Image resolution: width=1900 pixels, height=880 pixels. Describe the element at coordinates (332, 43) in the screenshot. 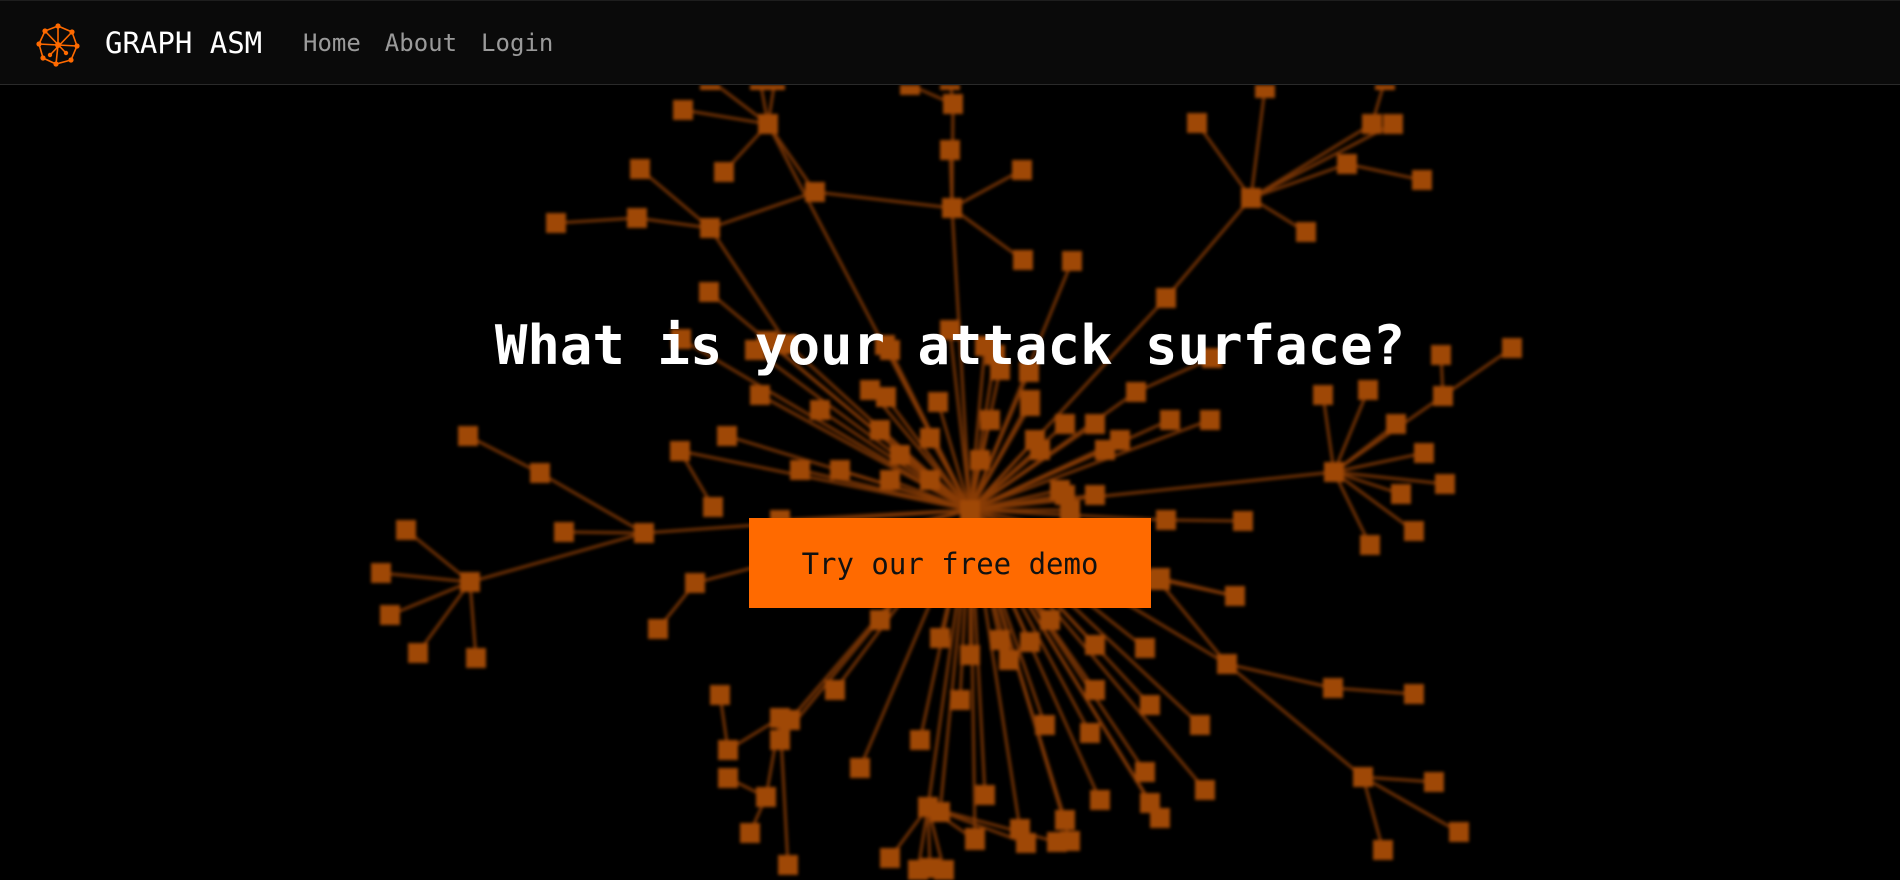

I see `nav-link-home: Home` at that location.